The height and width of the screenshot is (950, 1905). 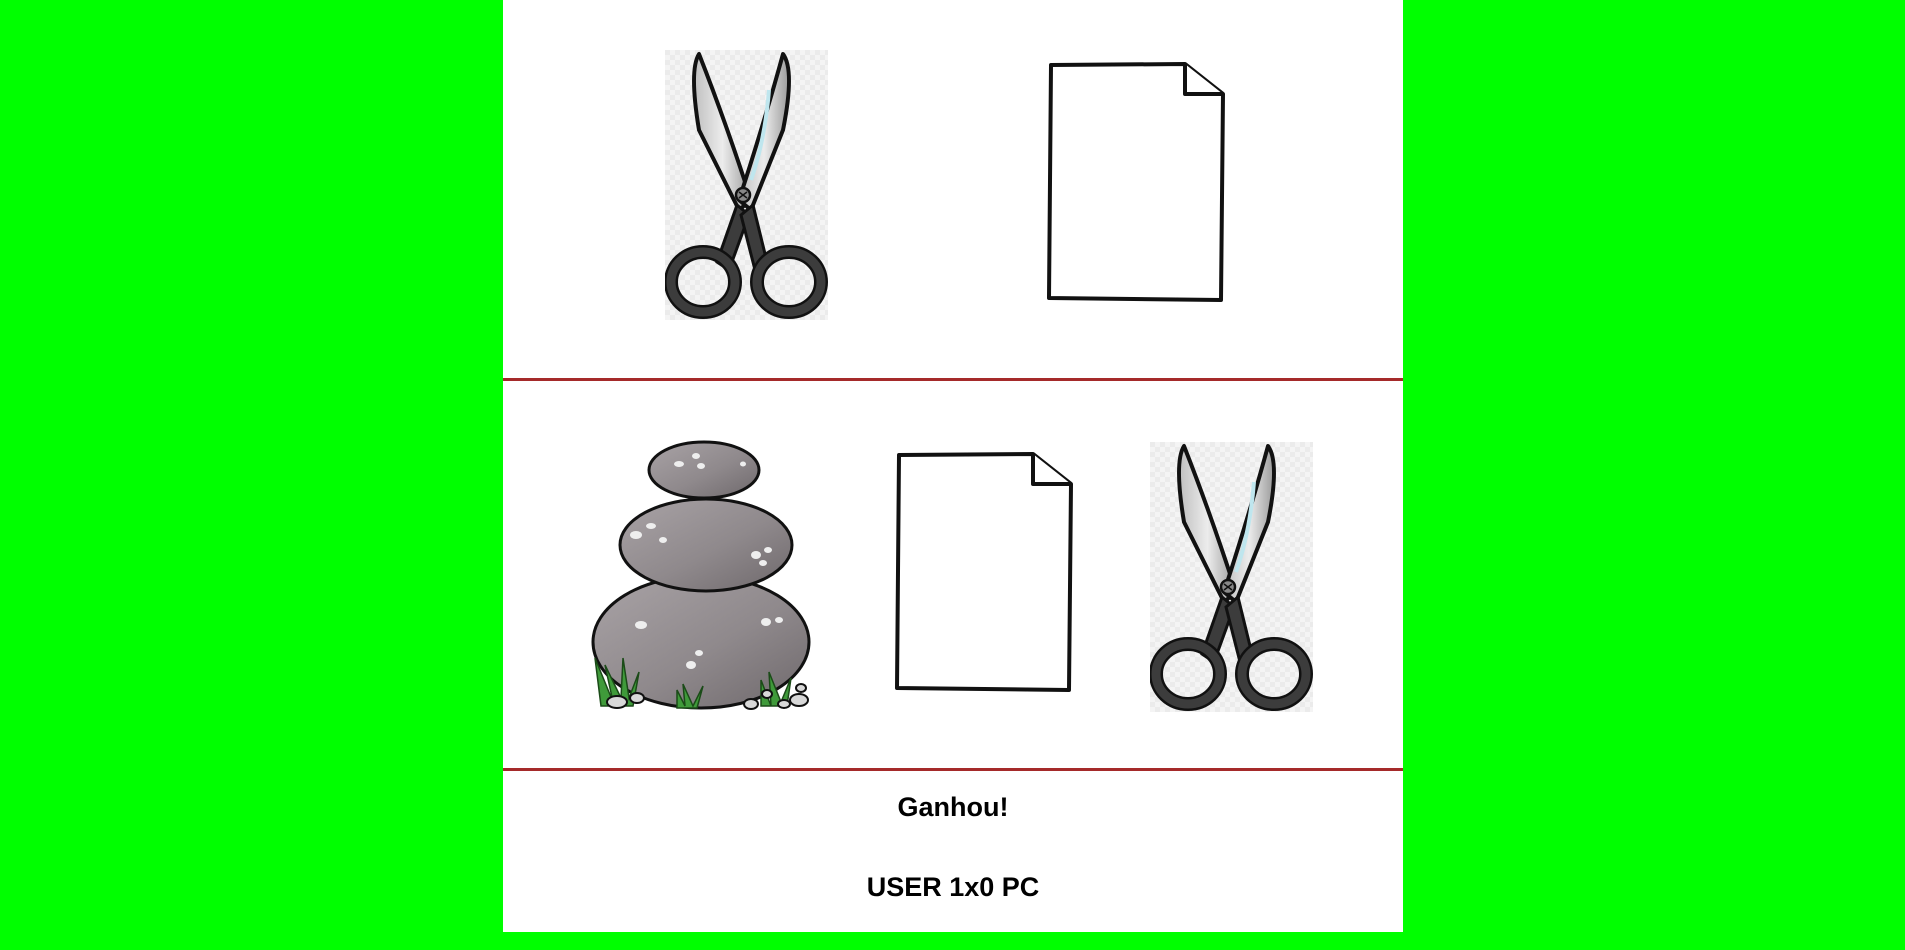 I want to click on user-choice-scissors, so click(x=746, y=185).